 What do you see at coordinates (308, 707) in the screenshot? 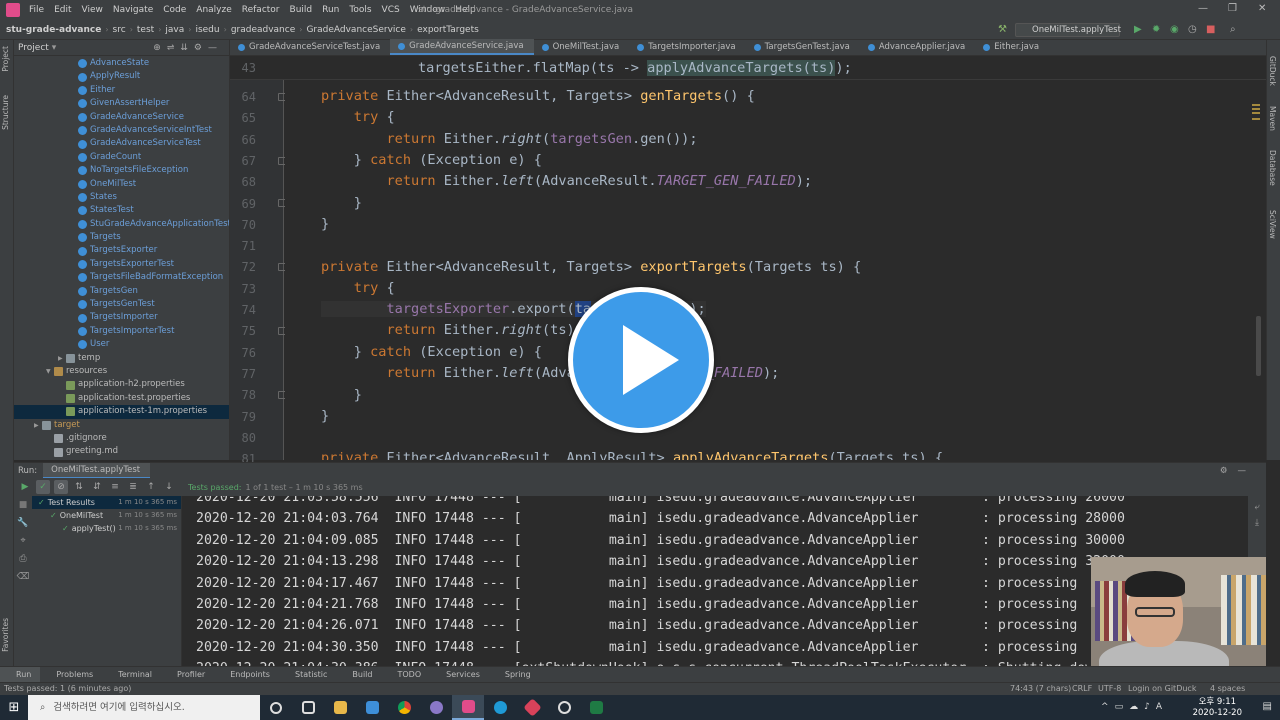
I see `task-view-icon` at bounding box center [308, 707].